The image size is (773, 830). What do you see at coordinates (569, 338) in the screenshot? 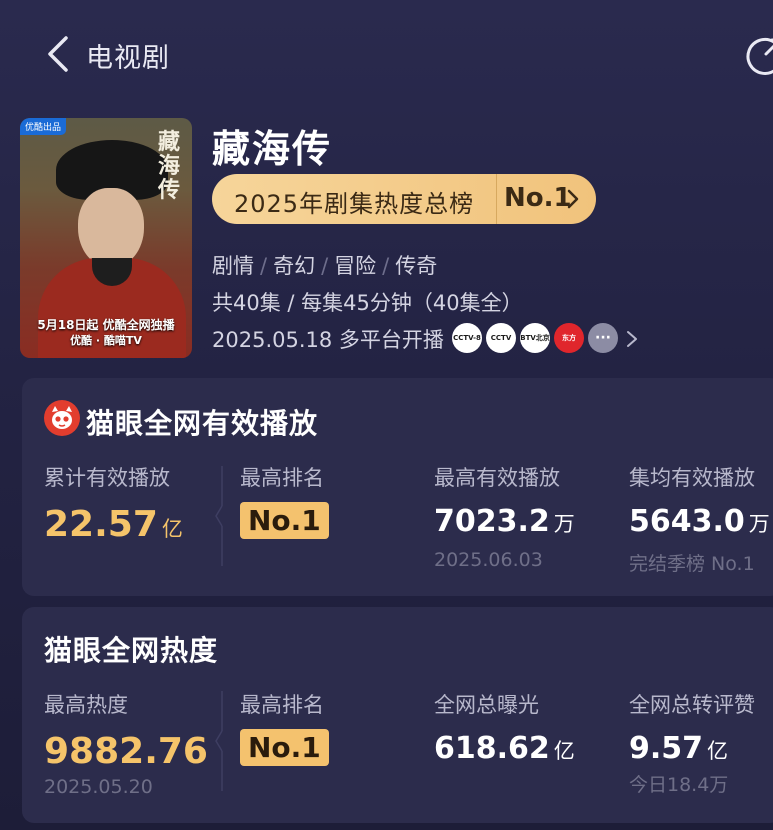
I see `dragon-tv-logo-icon: 东方` at bounding box center [569, 338].